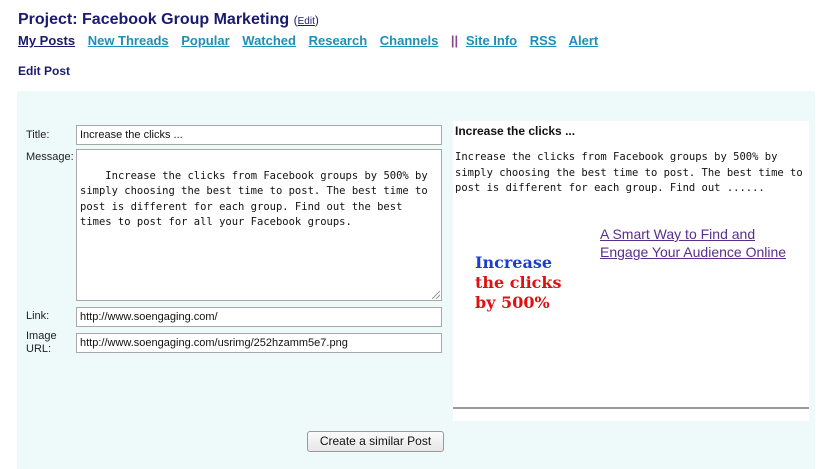 The width and height of the screenshot is (819, 469). I want to click on nav-new-threads: New Threads, so click(128, 40).